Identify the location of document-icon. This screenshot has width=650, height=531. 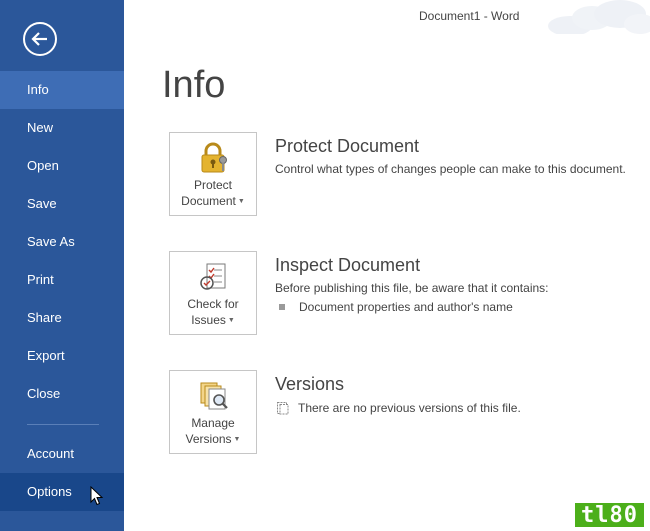
(283, 408).